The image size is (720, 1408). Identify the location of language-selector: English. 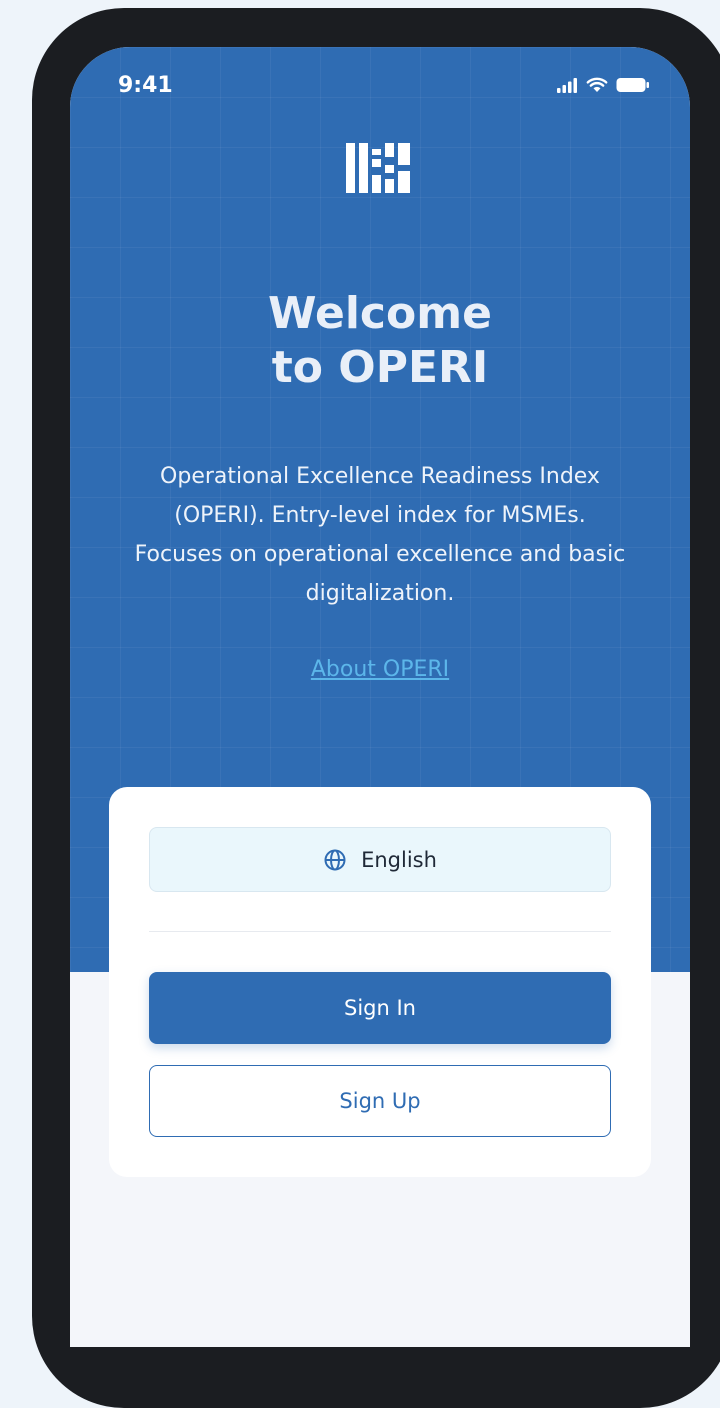
(380, 859).